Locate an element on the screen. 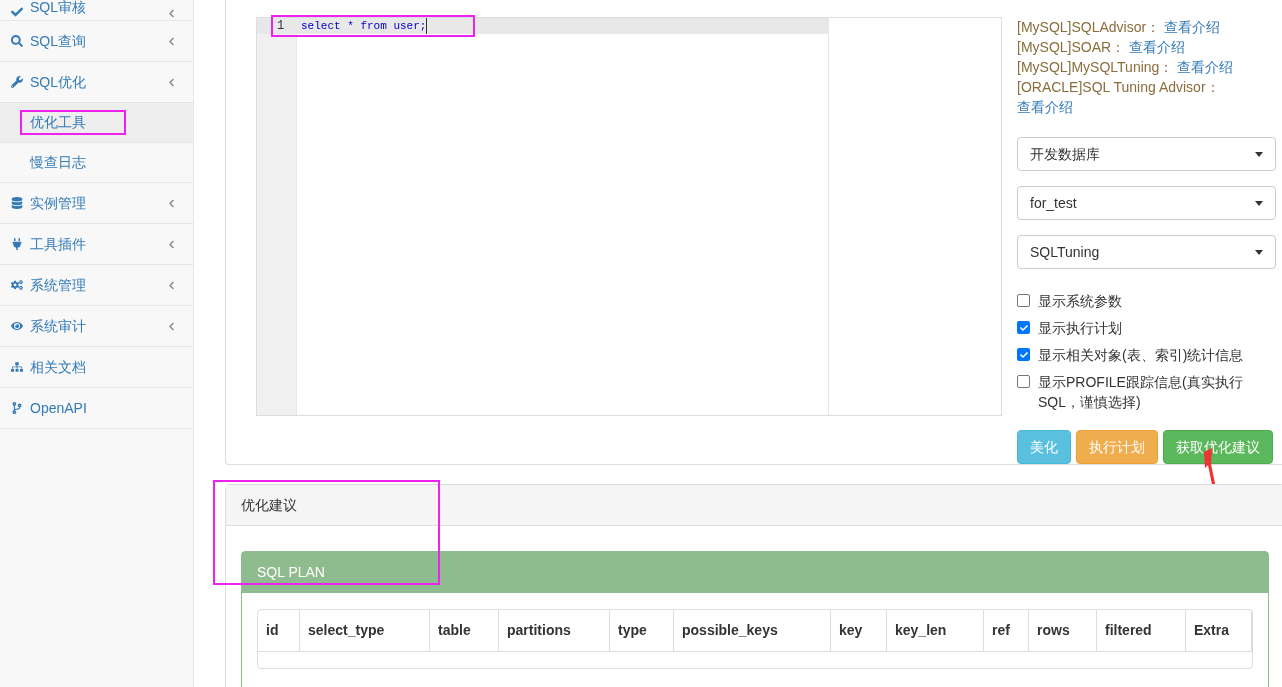  column-header: partitions is located at coordinates (554, 631).